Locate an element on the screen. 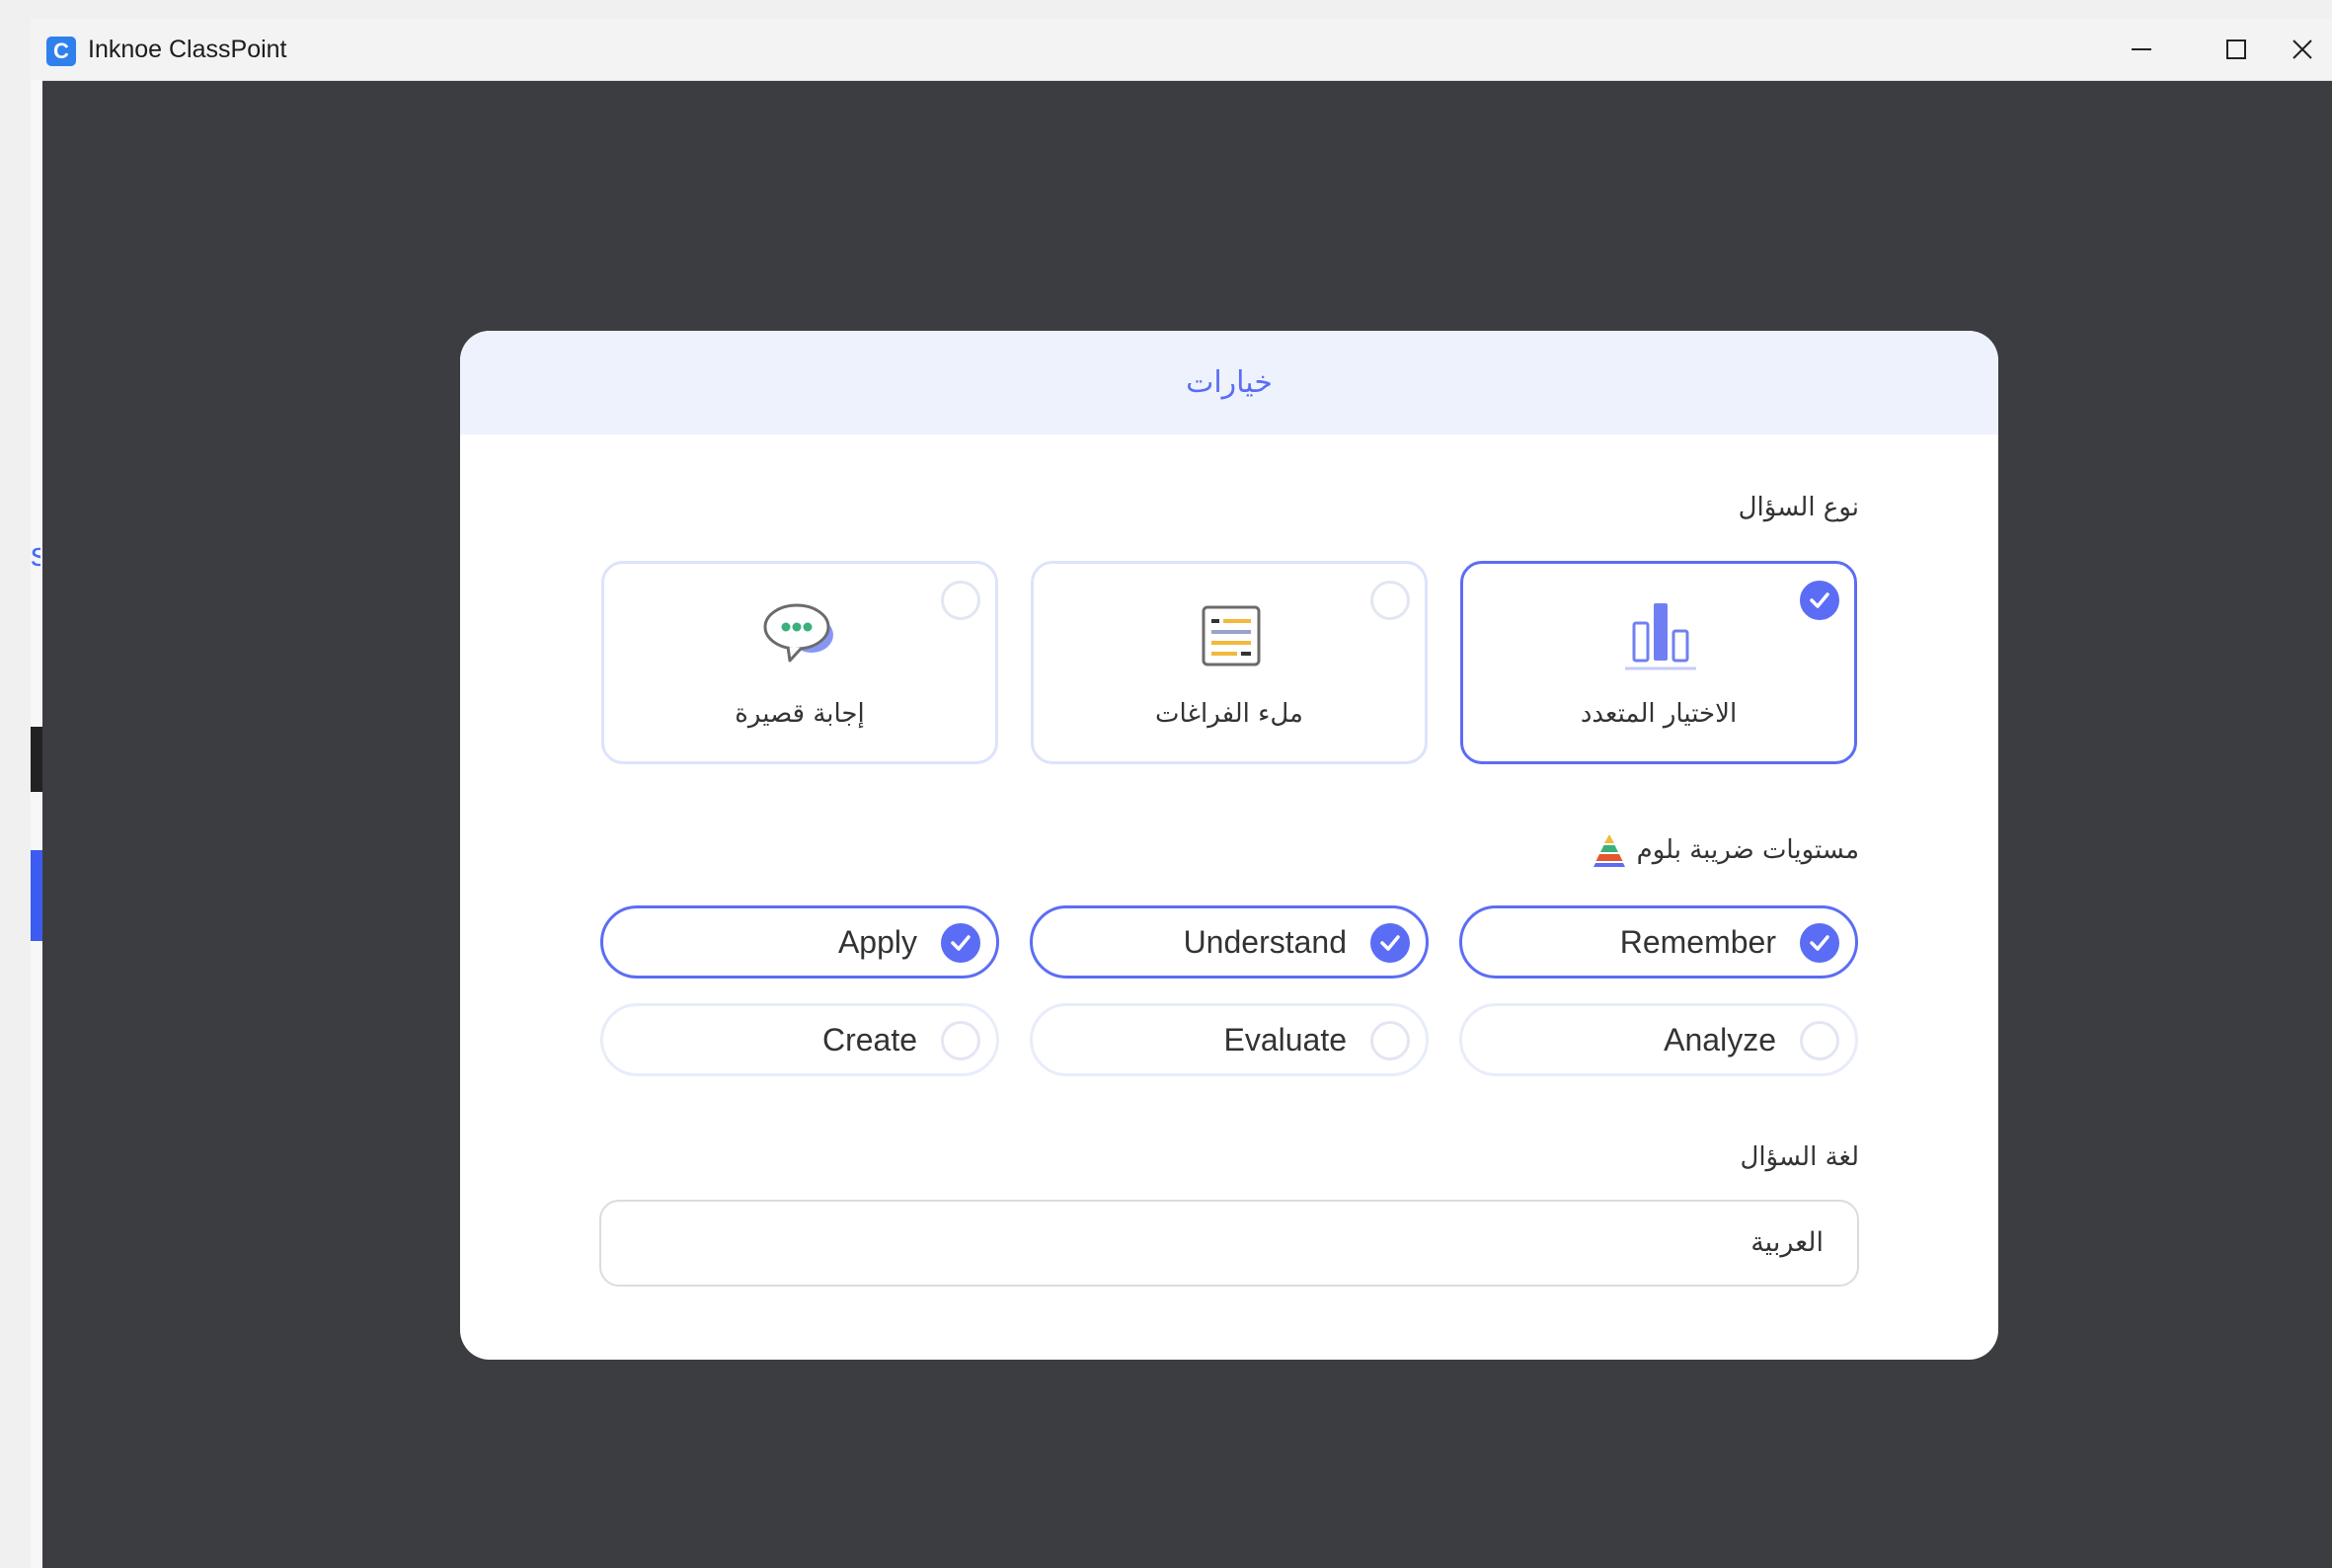 The width and height of the screenshot is (2332, 1568). fill-blanks-radio is located at coordinates (1390, 601).